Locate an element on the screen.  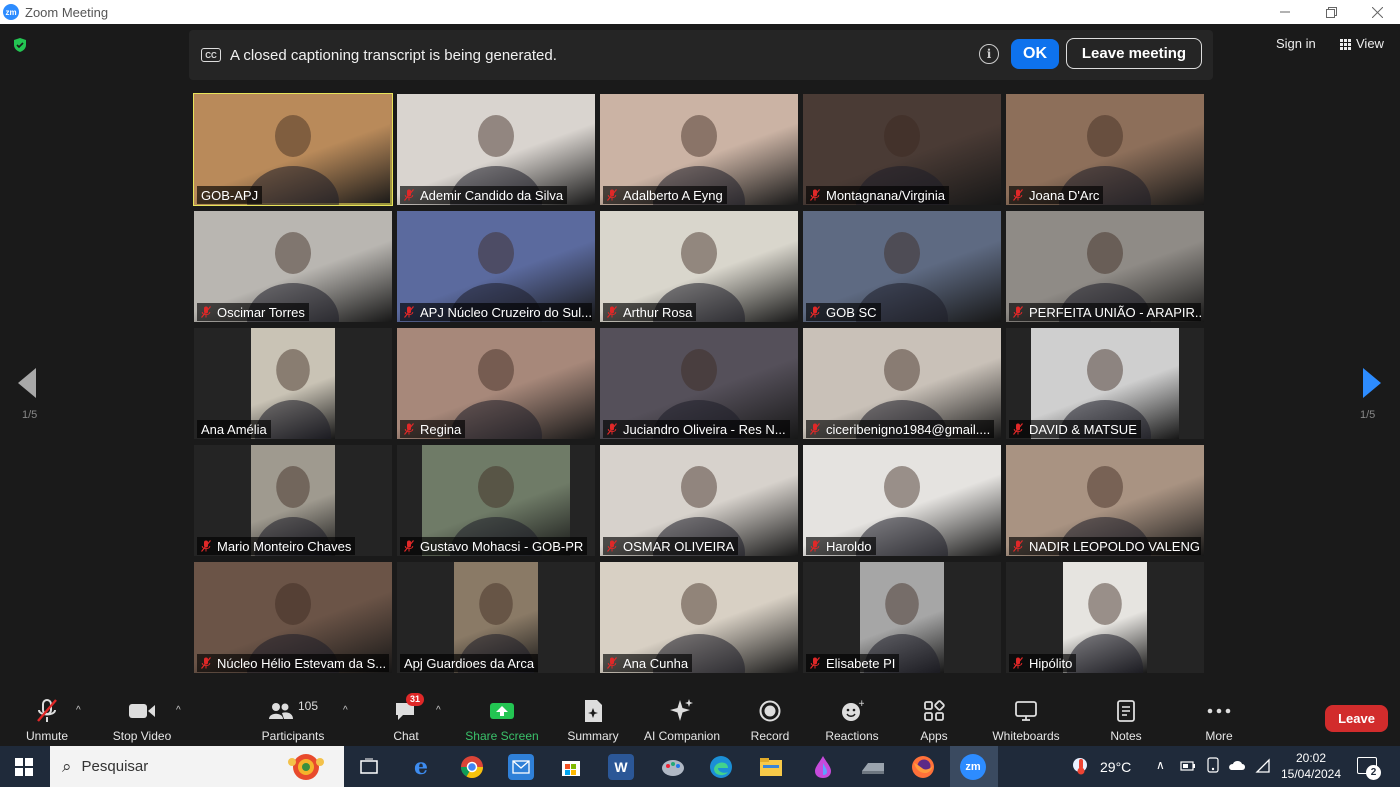
restore-icon is located at coordinates (1331, 12).